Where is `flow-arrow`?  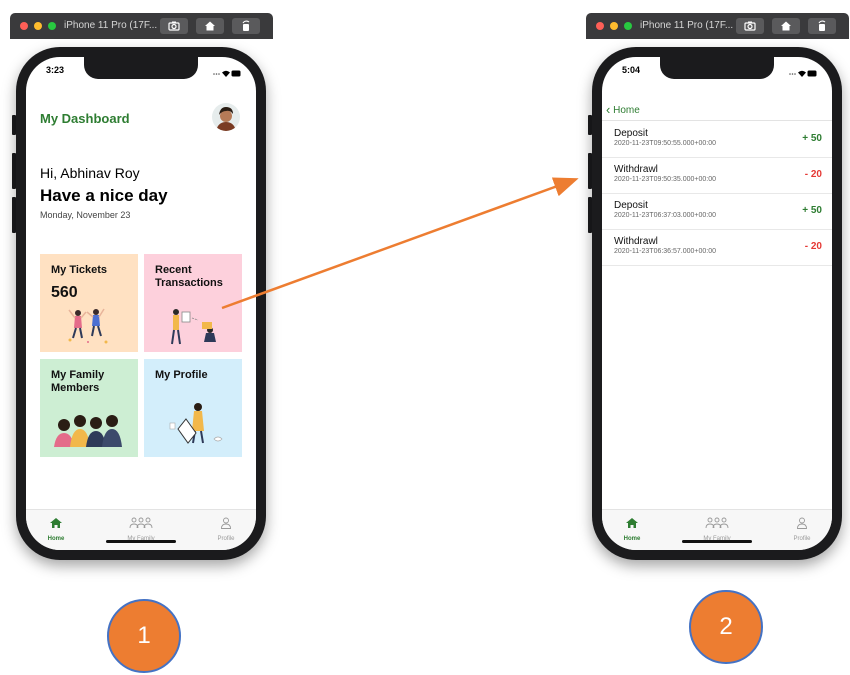
flow-arrow is located at coordinates (400, 243).